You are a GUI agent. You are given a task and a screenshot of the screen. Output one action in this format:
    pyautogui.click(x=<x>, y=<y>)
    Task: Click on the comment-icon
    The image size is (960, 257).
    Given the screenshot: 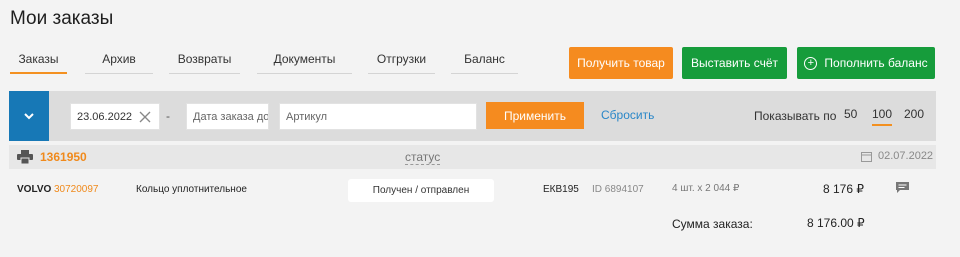 What is the action you would take?
    pyautogui.click(x=902, y=187)
    